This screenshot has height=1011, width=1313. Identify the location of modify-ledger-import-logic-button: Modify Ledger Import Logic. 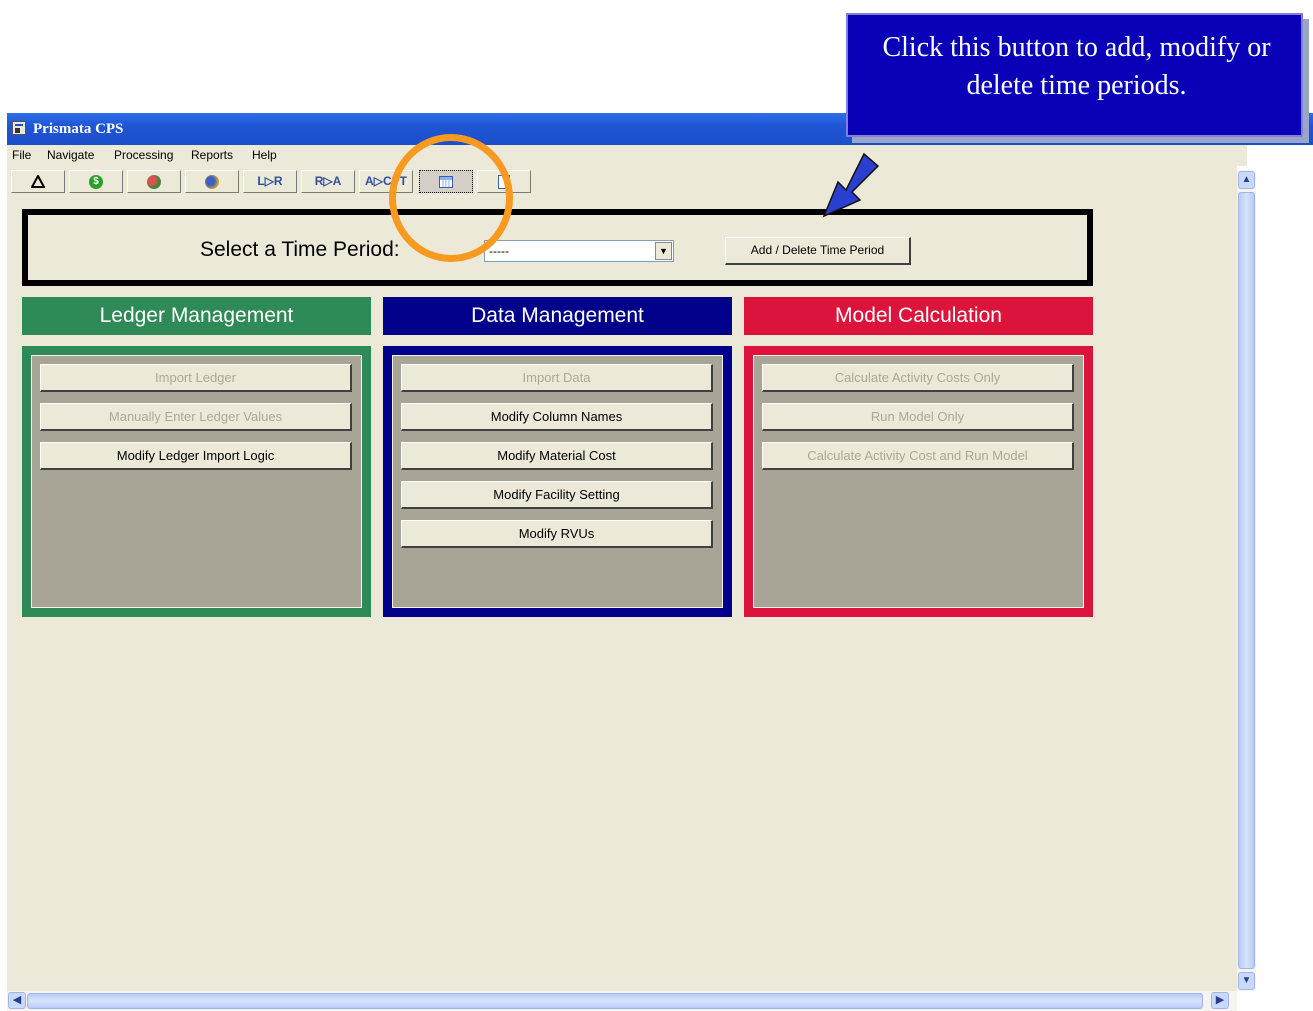
(196, 456).